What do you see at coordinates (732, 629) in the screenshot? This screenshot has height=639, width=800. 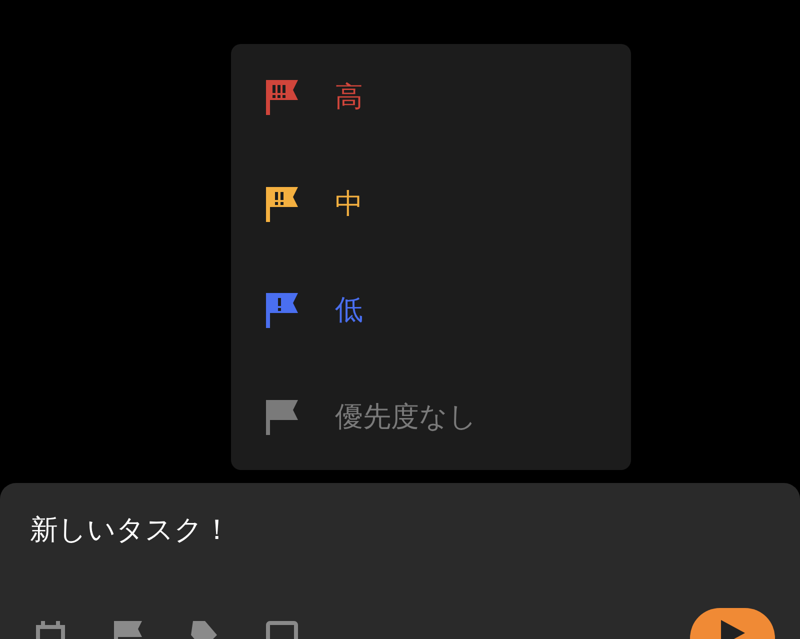 I see `send-icon` at bounding box center [732, 629].